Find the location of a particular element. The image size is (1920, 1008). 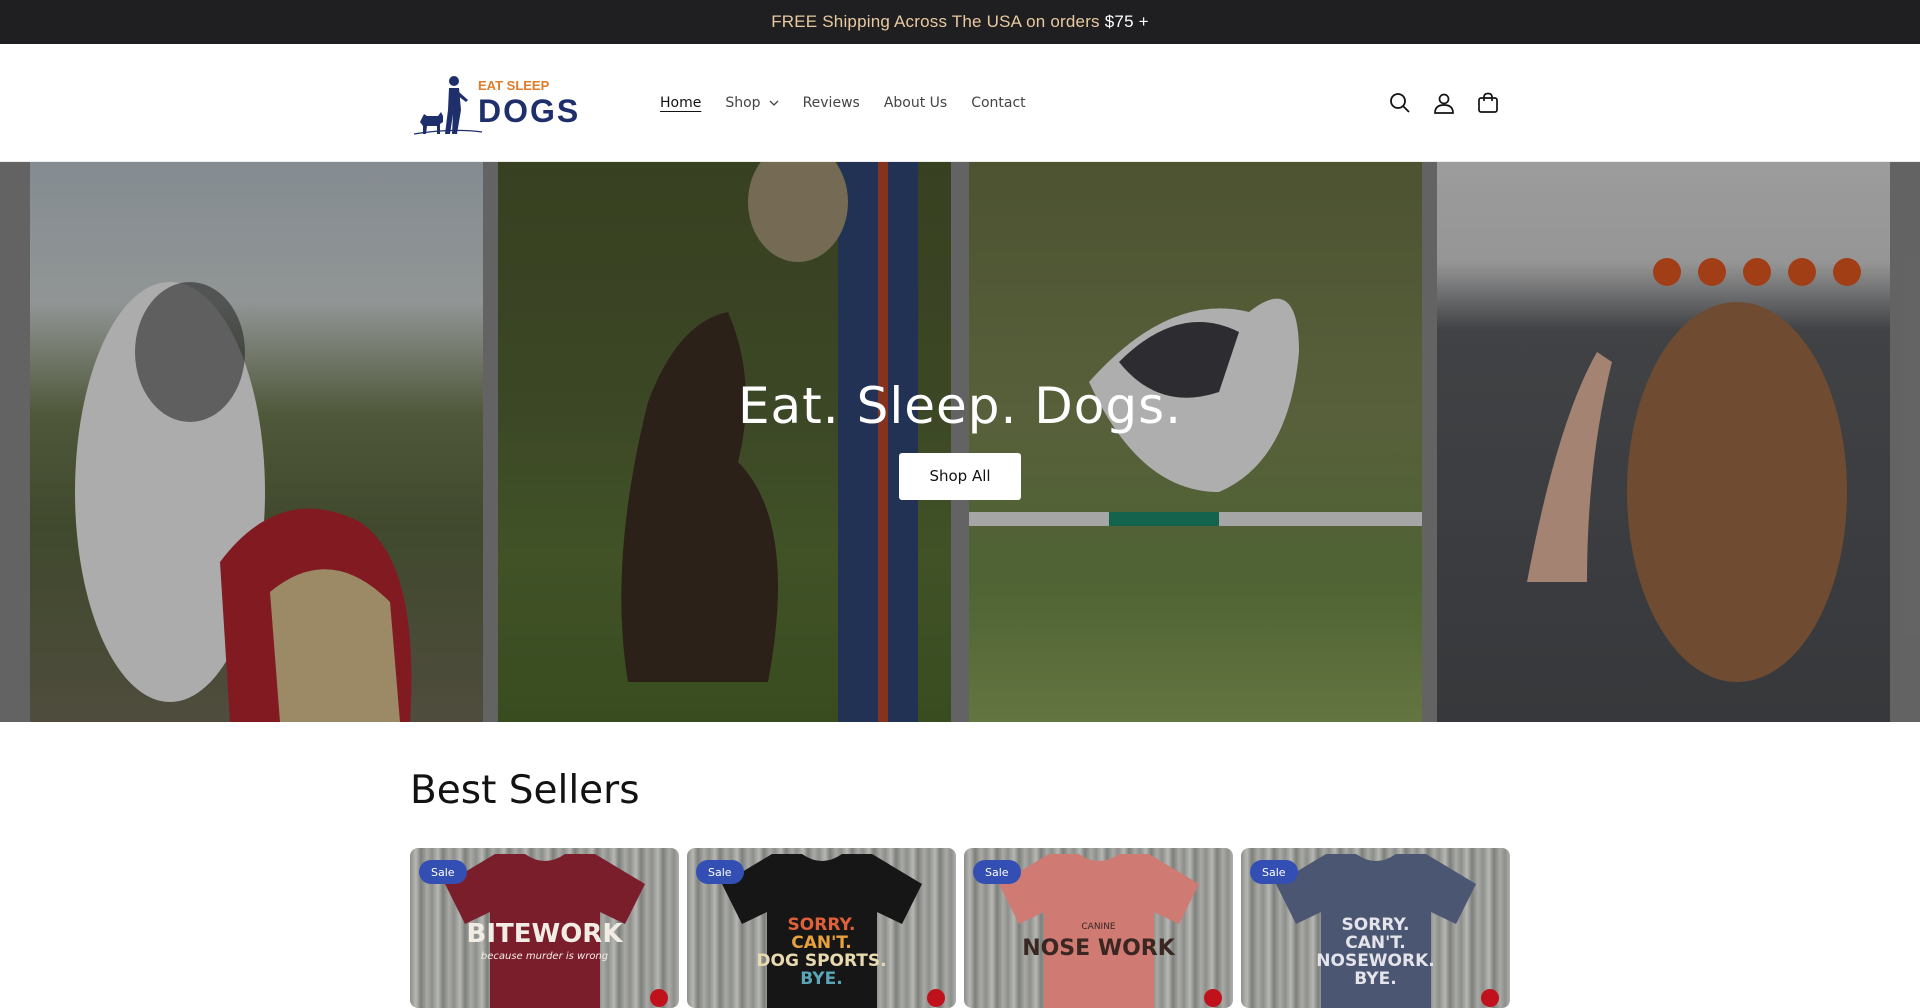

product-card: SORRY. CAN'T. NOSEWORK. BYE. Sale is located at coordinates (1375, 928).